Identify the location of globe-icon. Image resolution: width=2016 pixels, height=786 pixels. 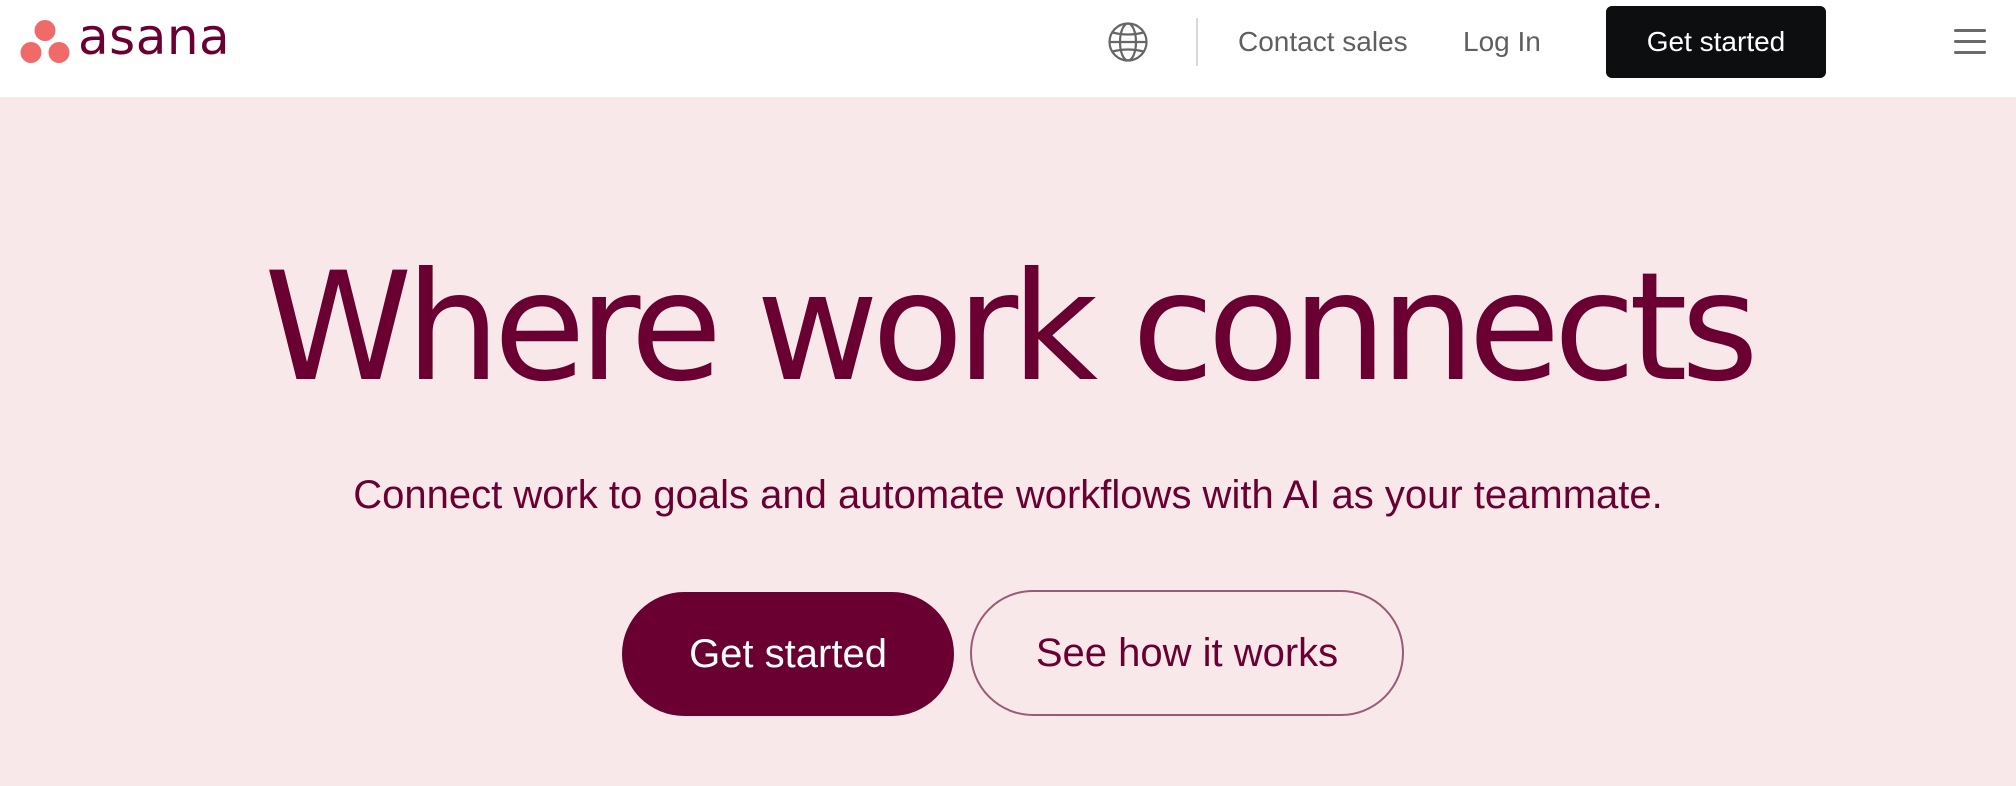
(1128, 42).